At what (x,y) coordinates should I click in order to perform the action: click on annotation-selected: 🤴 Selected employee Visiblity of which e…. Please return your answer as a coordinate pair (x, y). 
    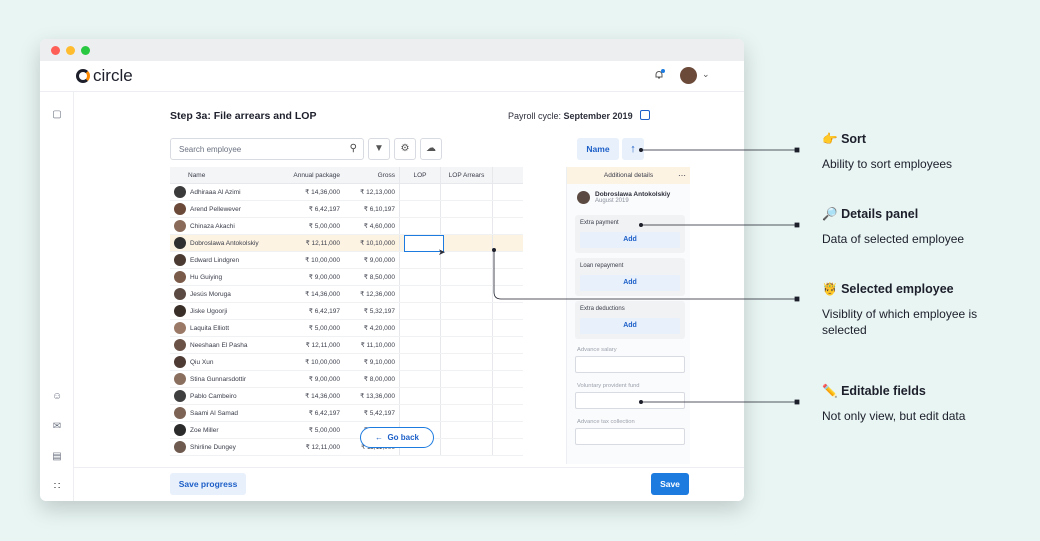
    Looking at the image, I should click on (922, 310).